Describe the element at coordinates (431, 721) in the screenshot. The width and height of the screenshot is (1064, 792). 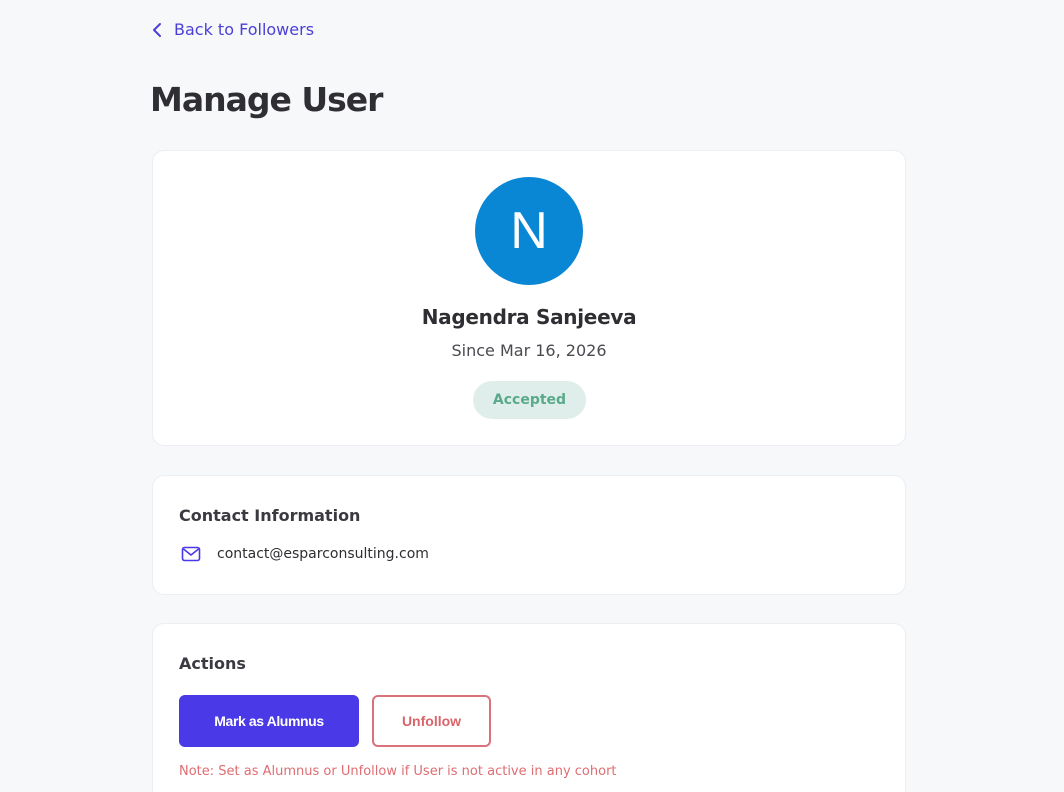
I see `unfollow-button: Unfollow` at that location.